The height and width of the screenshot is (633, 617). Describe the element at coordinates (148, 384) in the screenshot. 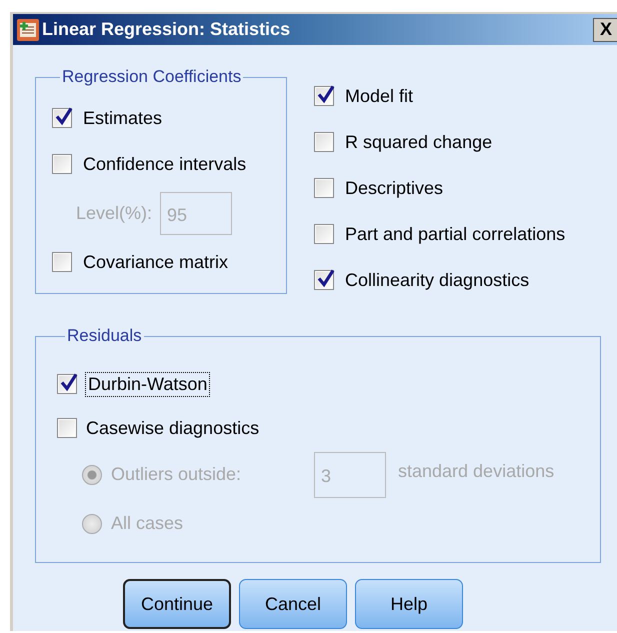

I see `checkbox-label: Durbin-Watson` at that location.